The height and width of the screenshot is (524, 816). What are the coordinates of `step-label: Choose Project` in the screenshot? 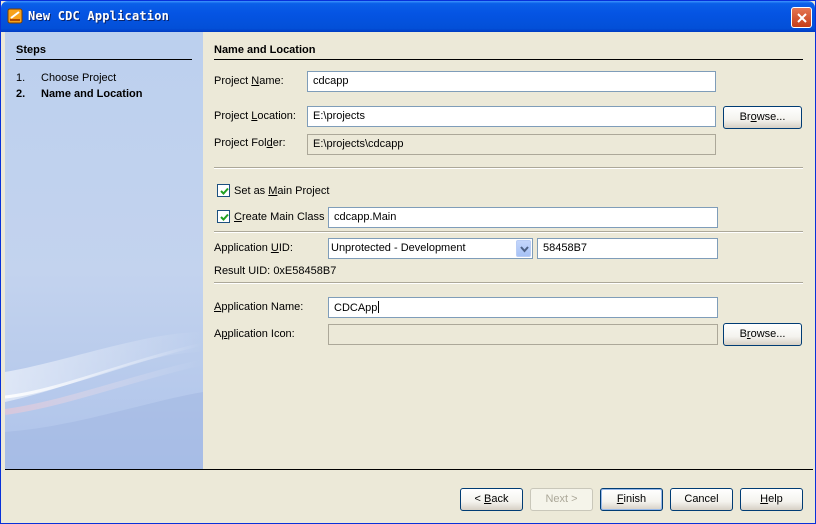 It's located at (79, 78).